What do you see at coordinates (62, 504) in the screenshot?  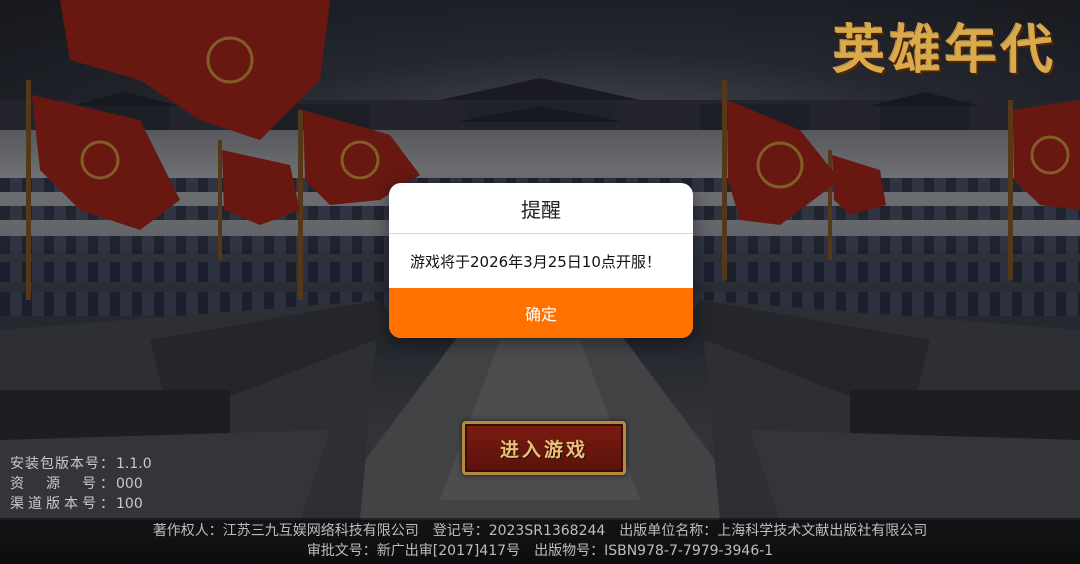 I see `version-key: 渠道版本号：` at bounding box center [62, 504].